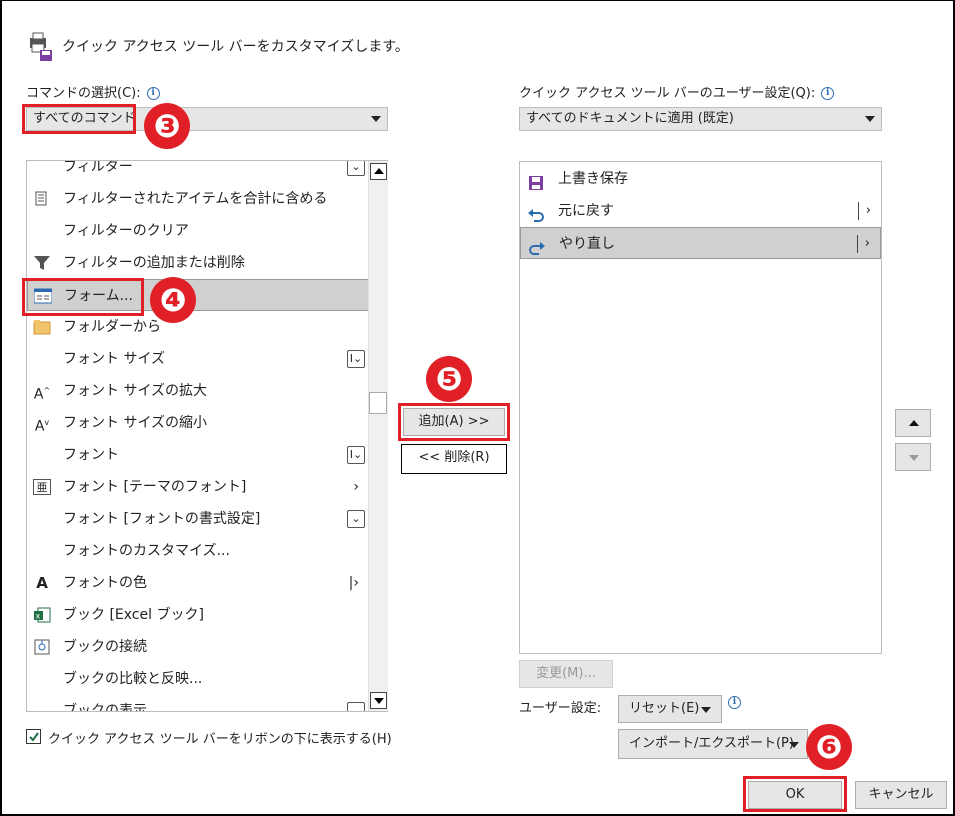  I want to click on move-down-button, so click(913, 457).